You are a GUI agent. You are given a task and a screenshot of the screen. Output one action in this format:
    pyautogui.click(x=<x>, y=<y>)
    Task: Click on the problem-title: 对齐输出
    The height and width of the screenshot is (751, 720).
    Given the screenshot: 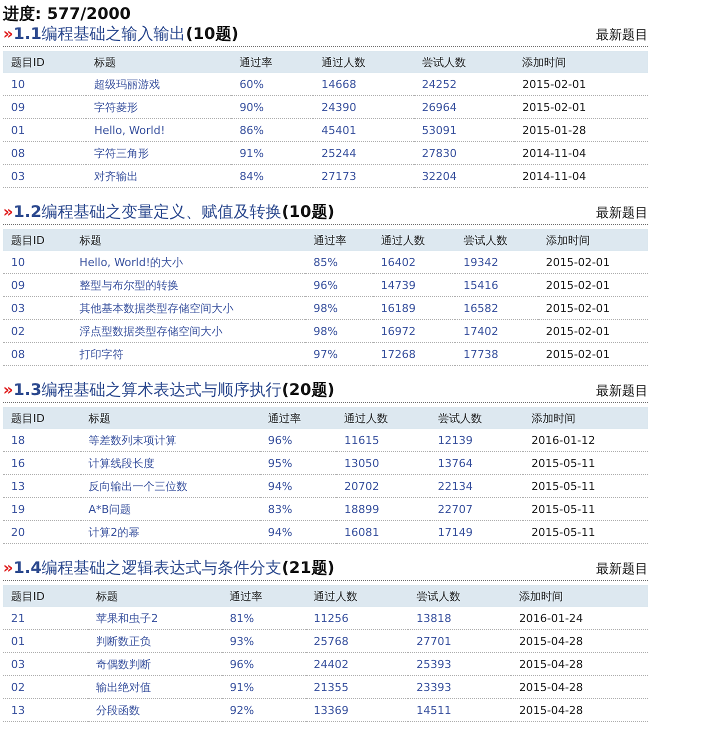 What is the action you would take?
    pyautogui.click(x=159, y=176)
    